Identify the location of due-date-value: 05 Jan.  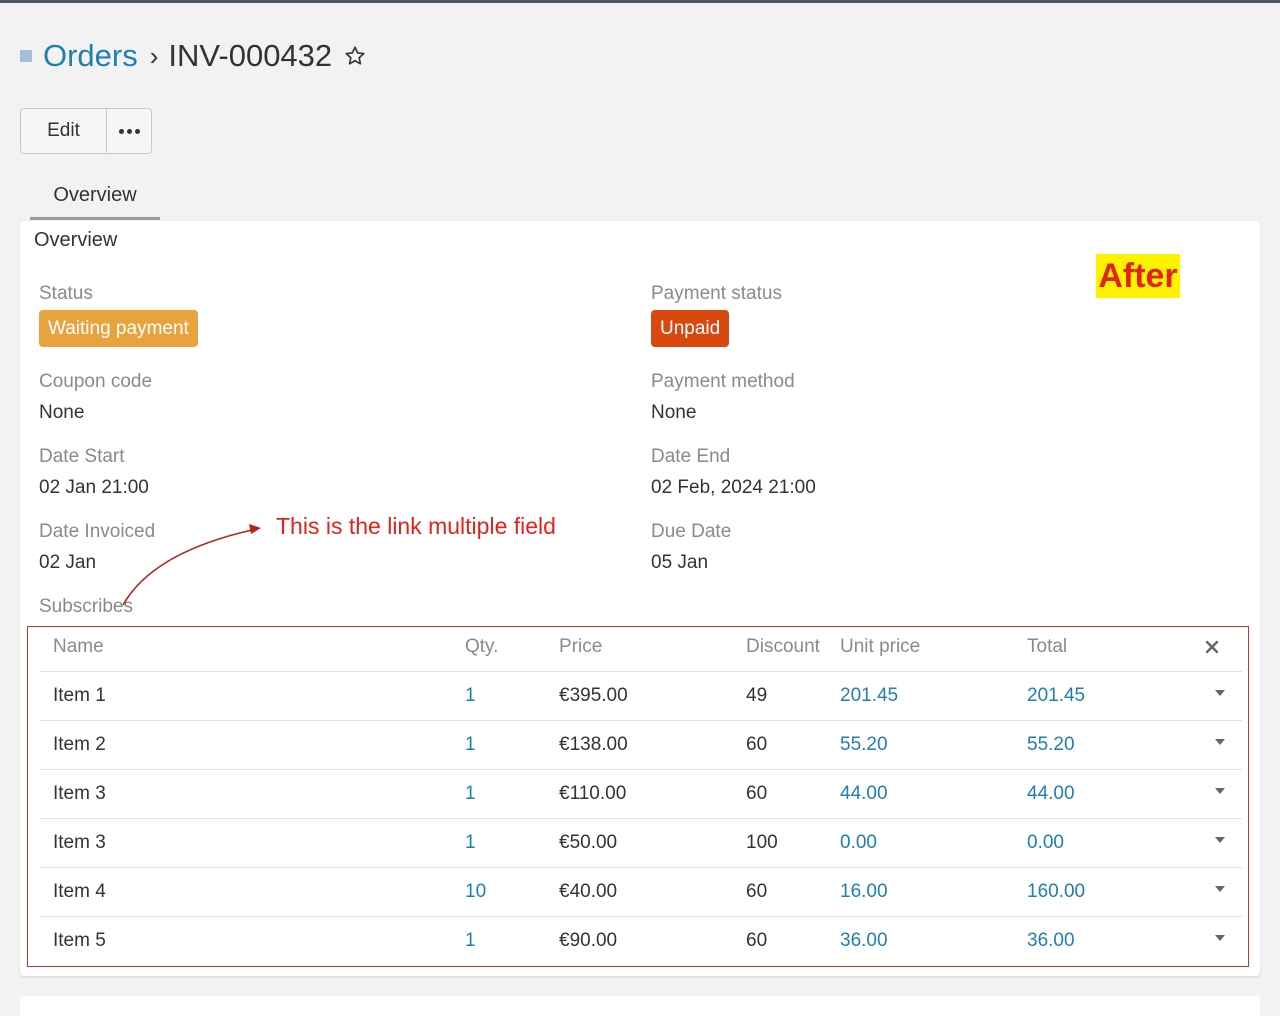
(680, 562).